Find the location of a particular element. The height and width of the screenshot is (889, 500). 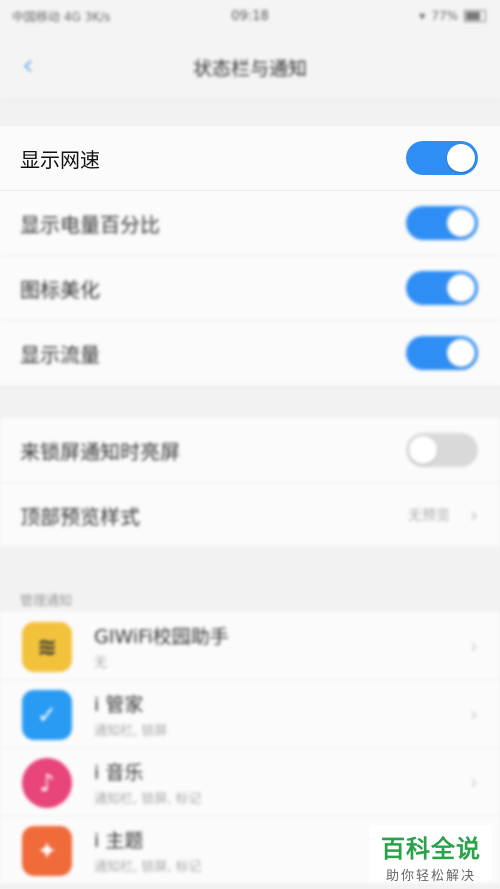

music-app-icon: ♪ is located at coordinates (47, 783).